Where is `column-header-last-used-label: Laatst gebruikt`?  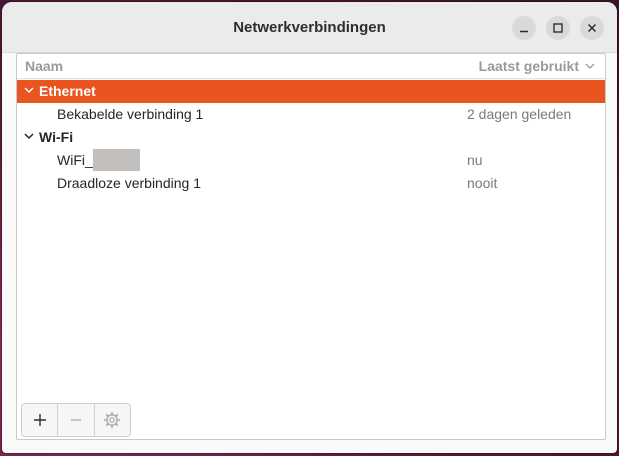
column-header-last-used-label: Laatst gebruikt is located at coordinates (528, 66).